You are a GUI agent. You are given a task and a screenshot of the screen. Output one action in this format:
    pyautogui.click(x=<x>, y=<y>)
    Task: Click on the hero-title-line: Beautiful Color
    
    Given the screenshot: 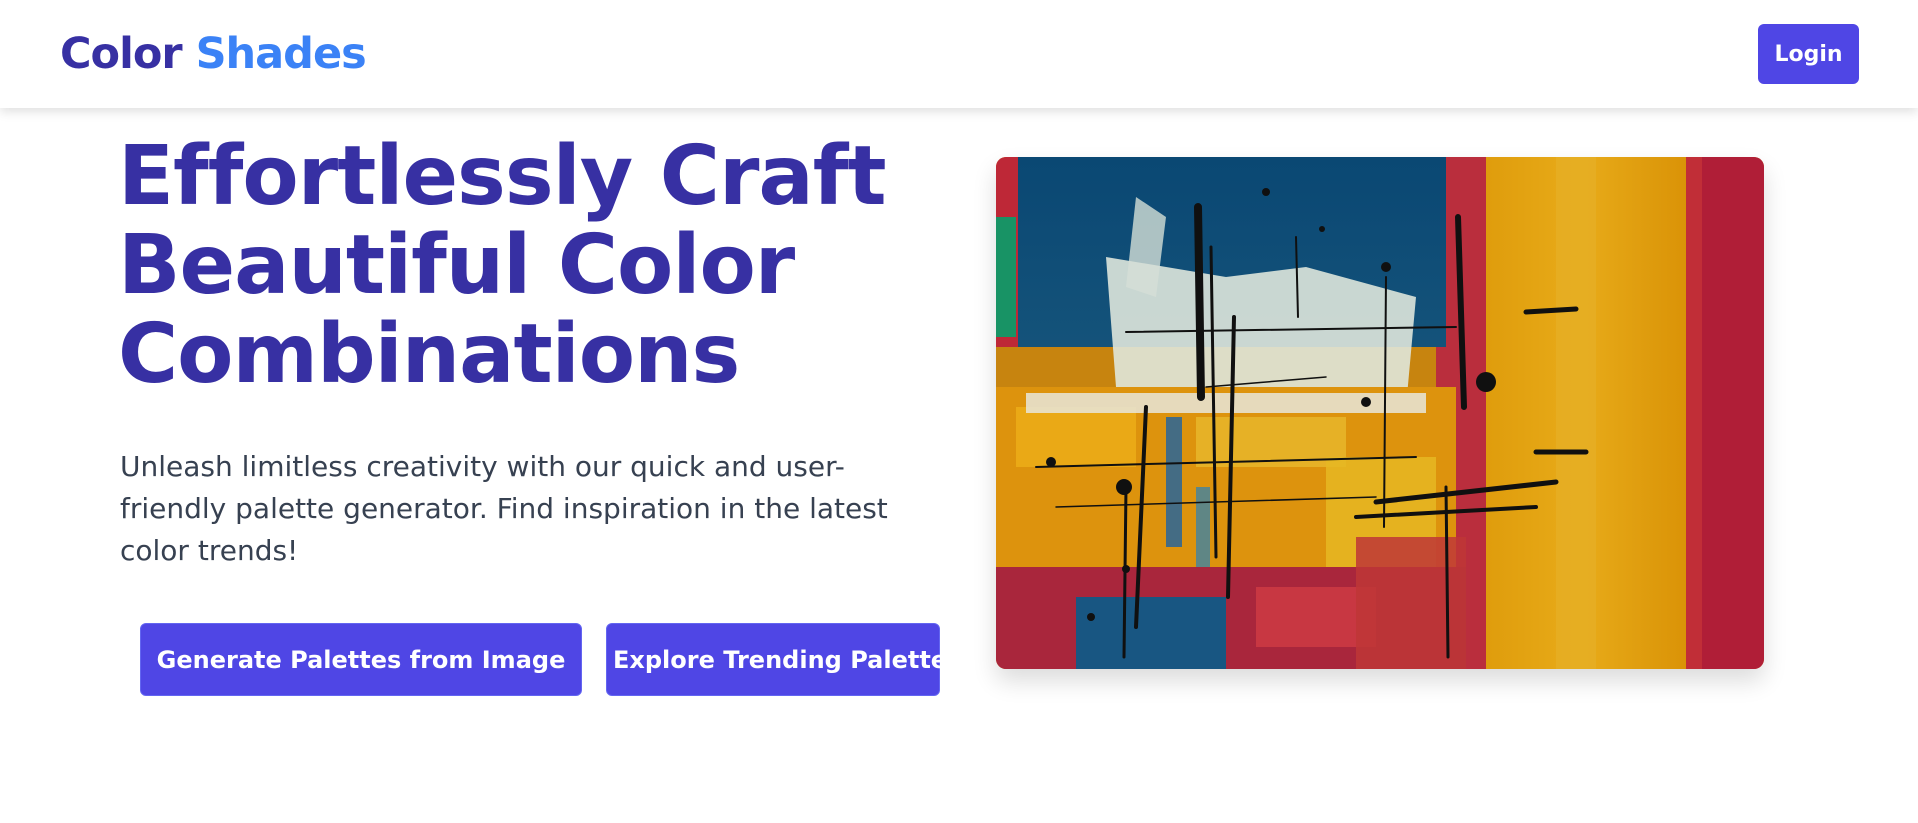 What is the action you would take?
    pyautogui.click(x=456, y=265)
    